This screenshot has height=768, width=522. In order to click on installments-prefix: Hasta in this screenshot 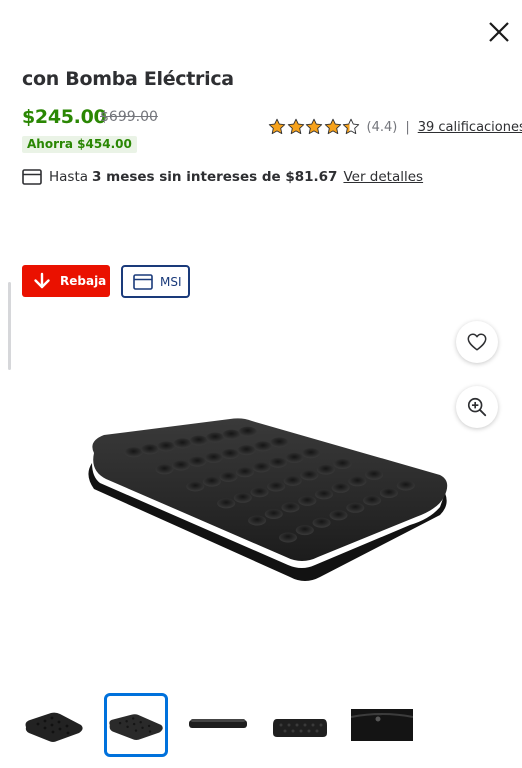, I will do `click(69, 177)`.